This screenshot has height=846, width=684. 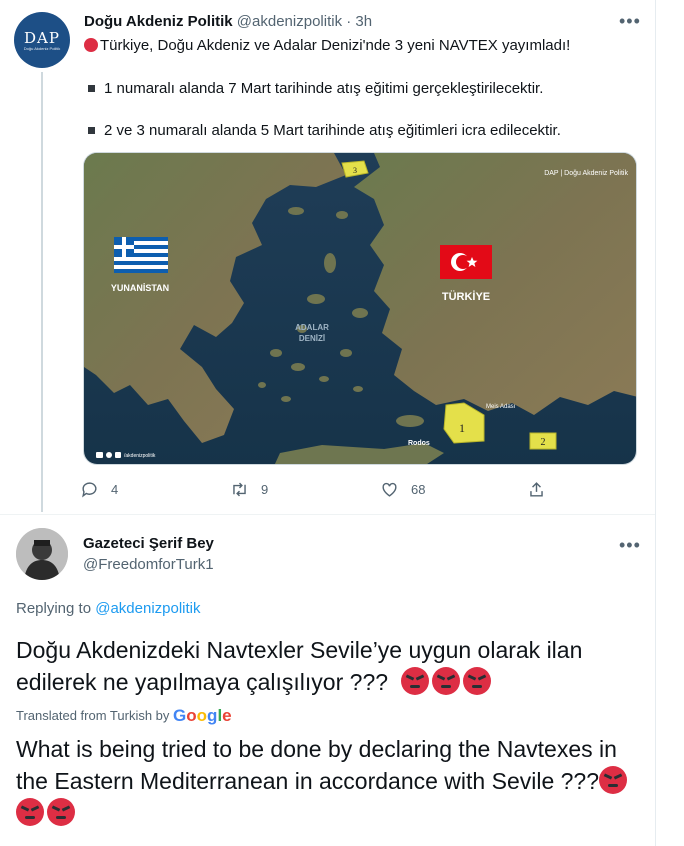 I want to click on share-icon, so click(x=536, y=489).